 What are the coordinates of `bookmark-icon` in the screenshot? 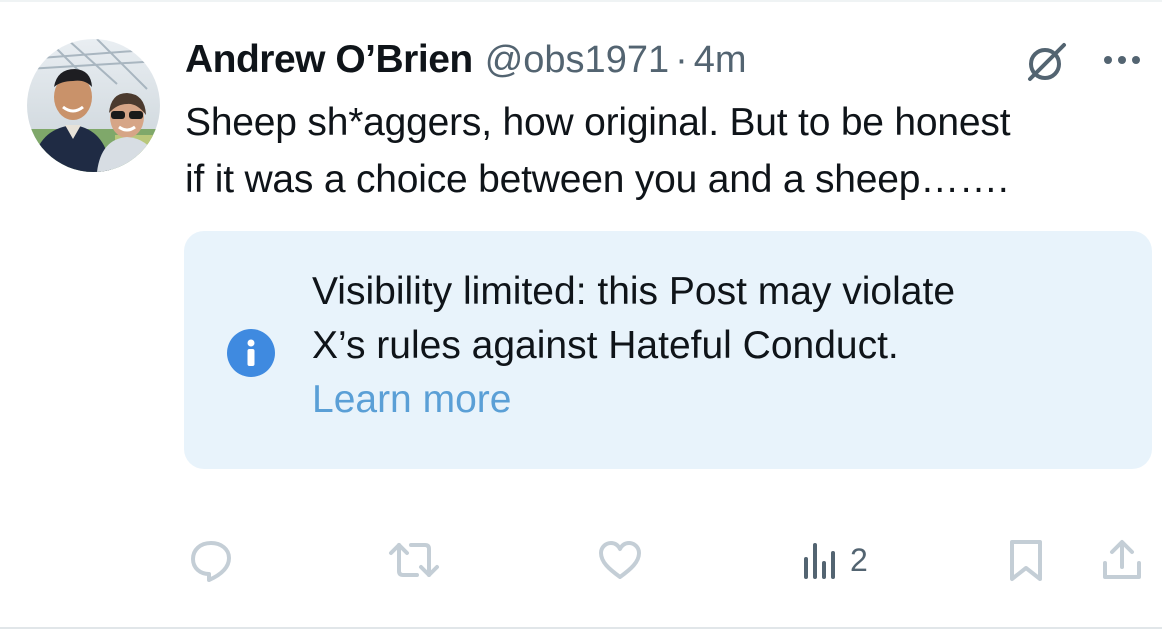 It's located at (1026, 560).